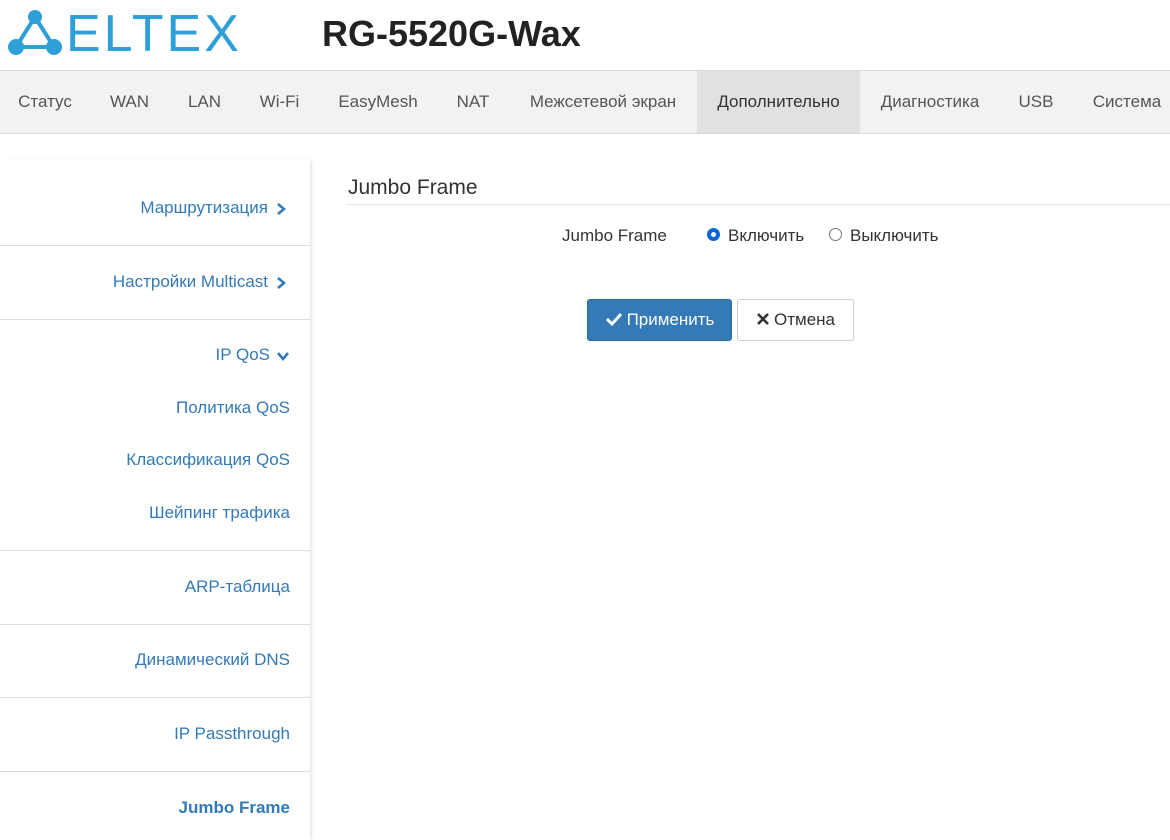  What do you see at coordinates (804, 319) in the screenshot?
I see `cancel-button-label: Отмена` at bounding box center [804, 319].